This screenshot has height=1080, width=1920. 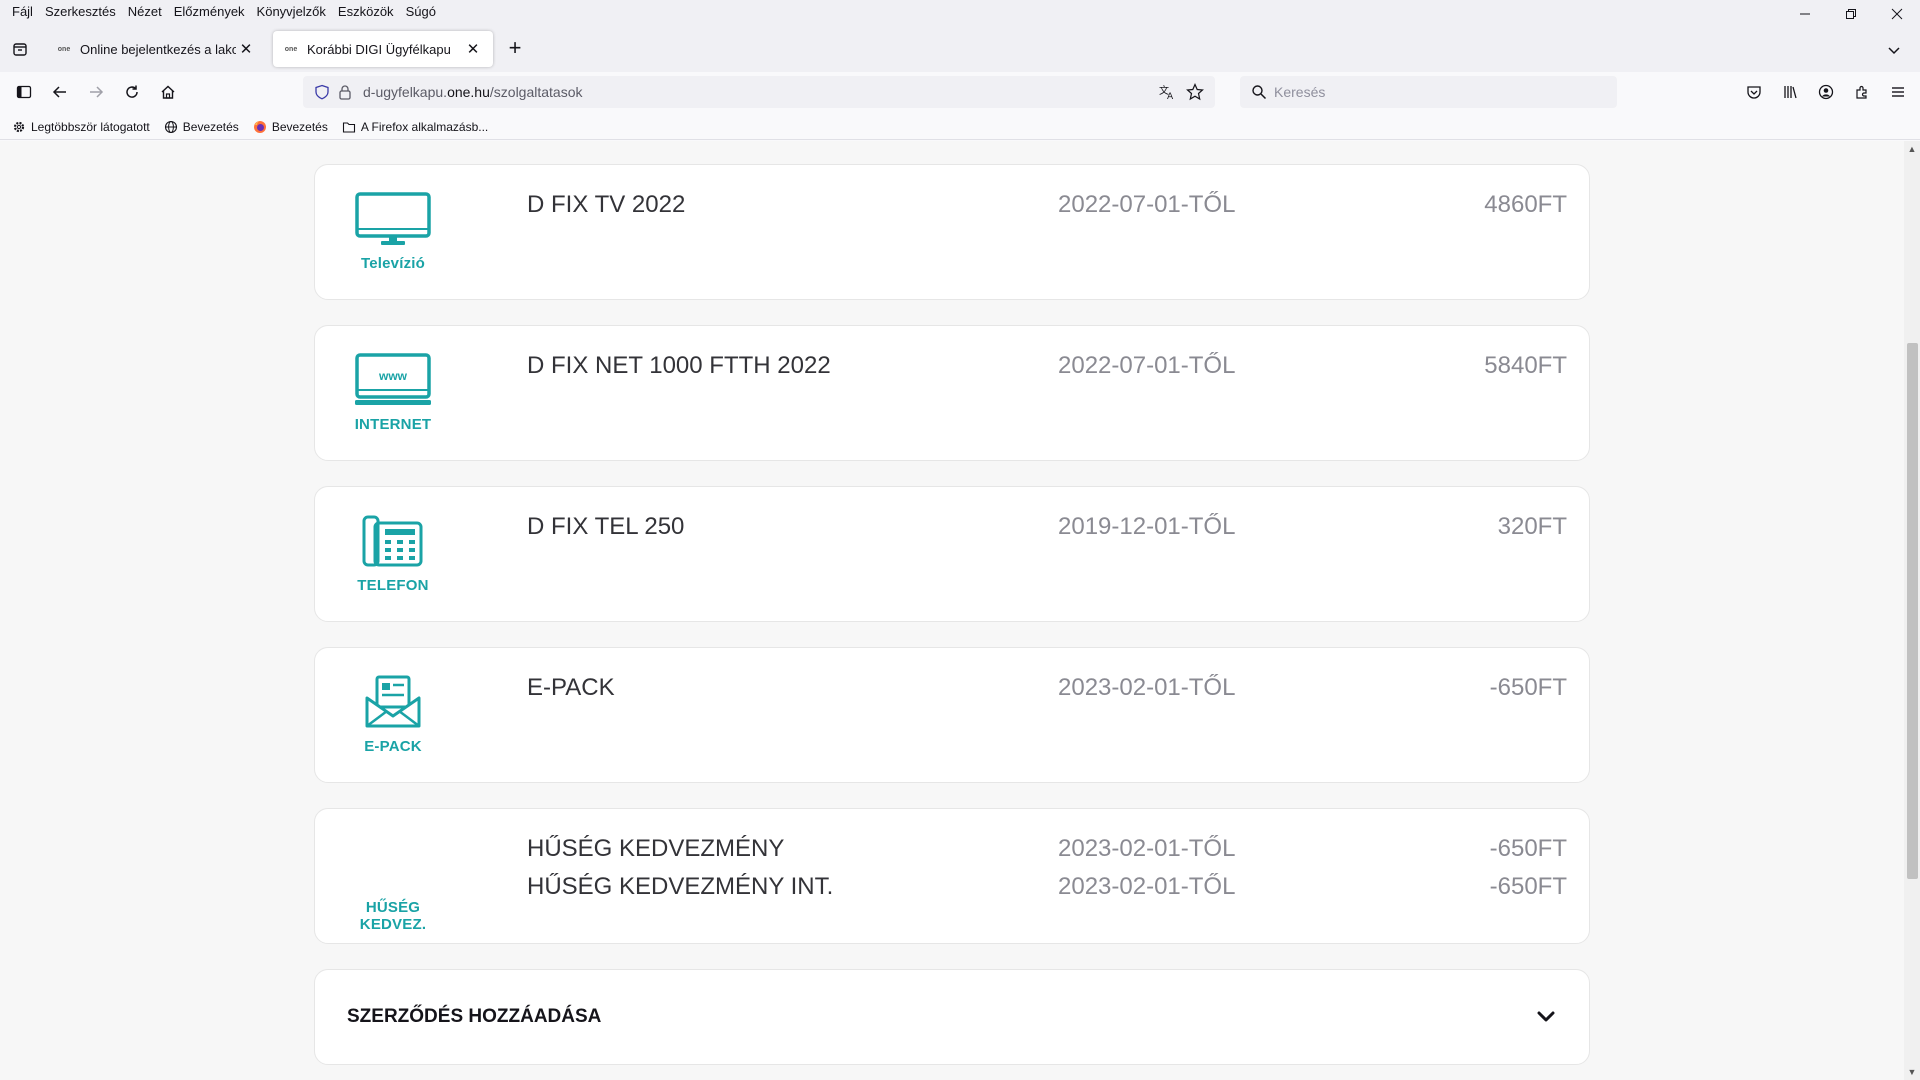 I want to click on search-bar, so click(x=1428, y=92).